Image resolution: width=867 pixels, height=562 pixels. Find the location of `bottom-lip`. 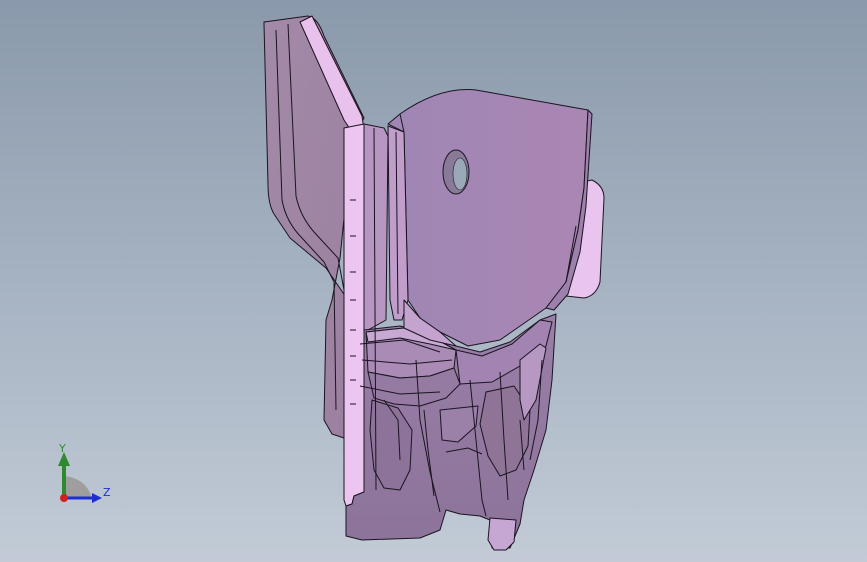

bottom-lip is located at coordinates (502, 534).